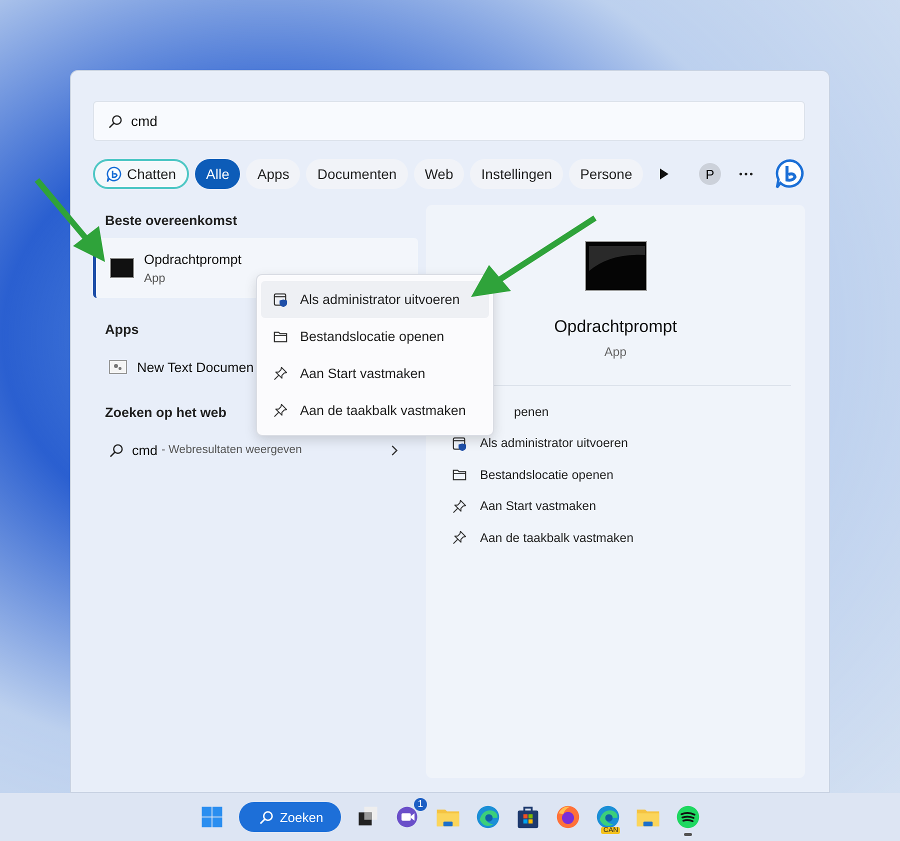  I want to click on result-title: Opdrachtprompt, so click(193, 259).